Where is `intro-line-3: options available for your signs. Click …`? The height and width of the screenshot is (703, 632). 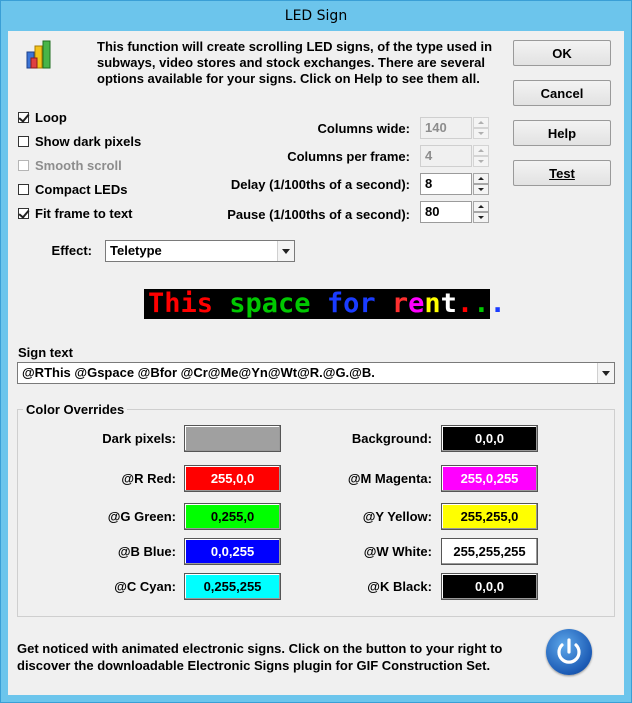 intro-line-3: options available for your signs. Click … is located at coordinates (288, 78).